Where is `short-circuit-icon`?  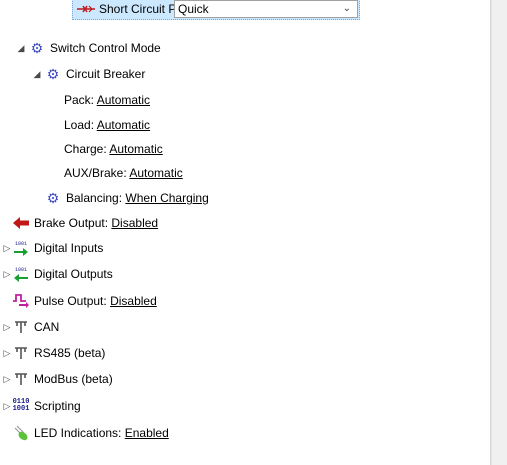 short-circuit-icon is located at coordinates (86, 9).